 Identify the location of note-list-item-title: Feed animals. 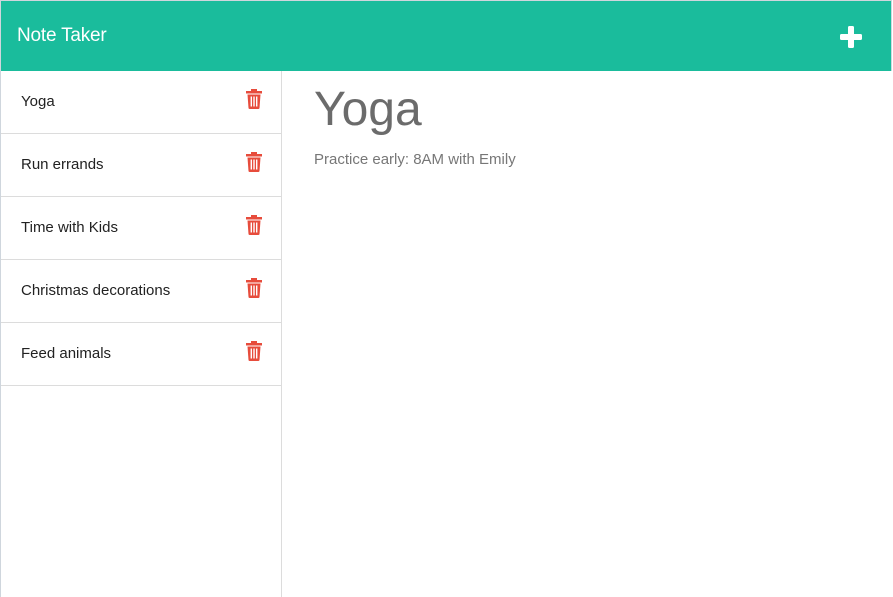
(66, 353).